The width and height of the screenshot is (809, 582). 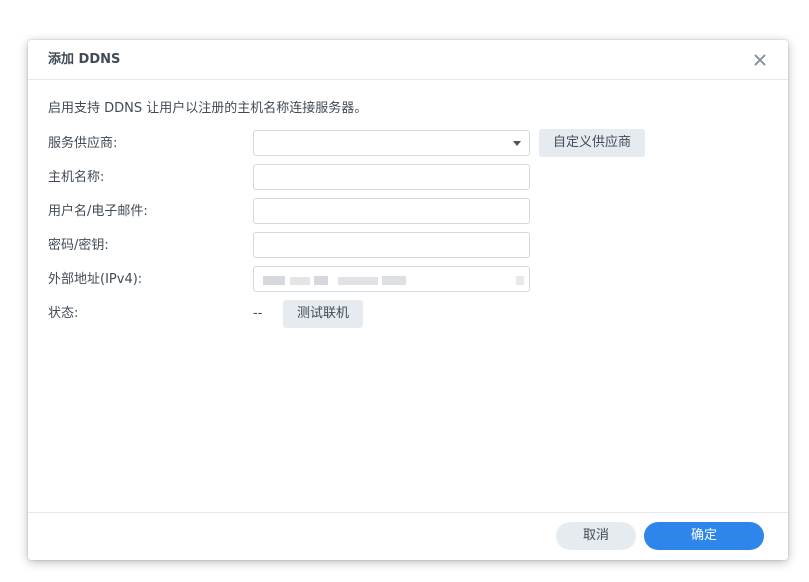 What do you see at coordinates (258, 313) in the screenshot?
I see `status-value: --` at bounding box center [258, 313].